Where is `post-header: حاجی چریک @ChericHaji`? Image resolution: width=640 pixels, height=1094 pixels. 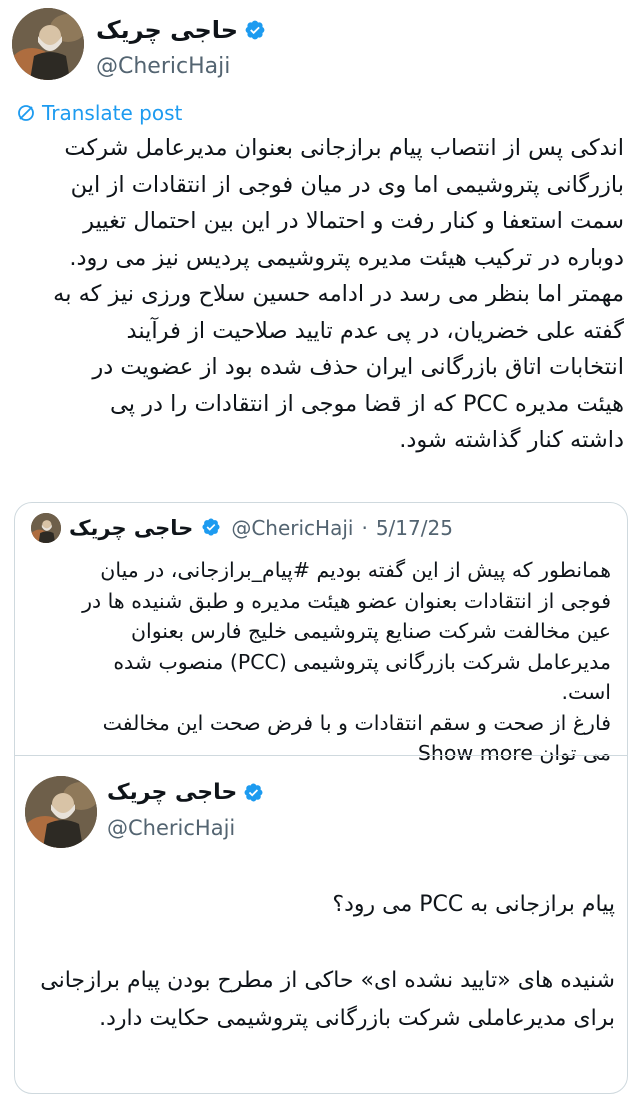 post-header: حاجی چریک @ChericHaji is located at coordinates (310, 48).